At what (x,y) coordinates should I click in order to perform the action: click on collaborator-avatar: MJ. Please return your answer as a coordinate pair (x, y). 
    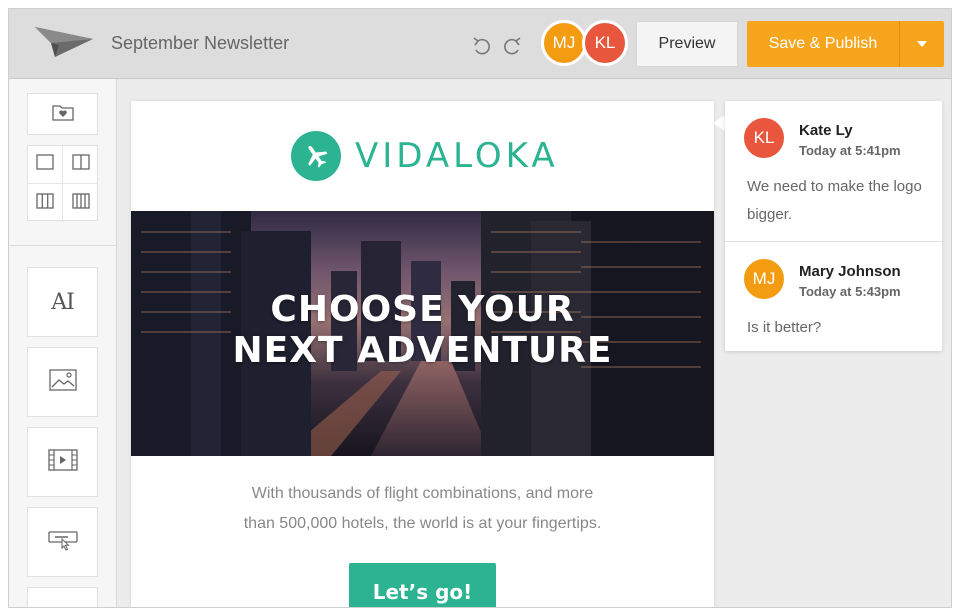
    Looking at the image, I should click on (564, 43).